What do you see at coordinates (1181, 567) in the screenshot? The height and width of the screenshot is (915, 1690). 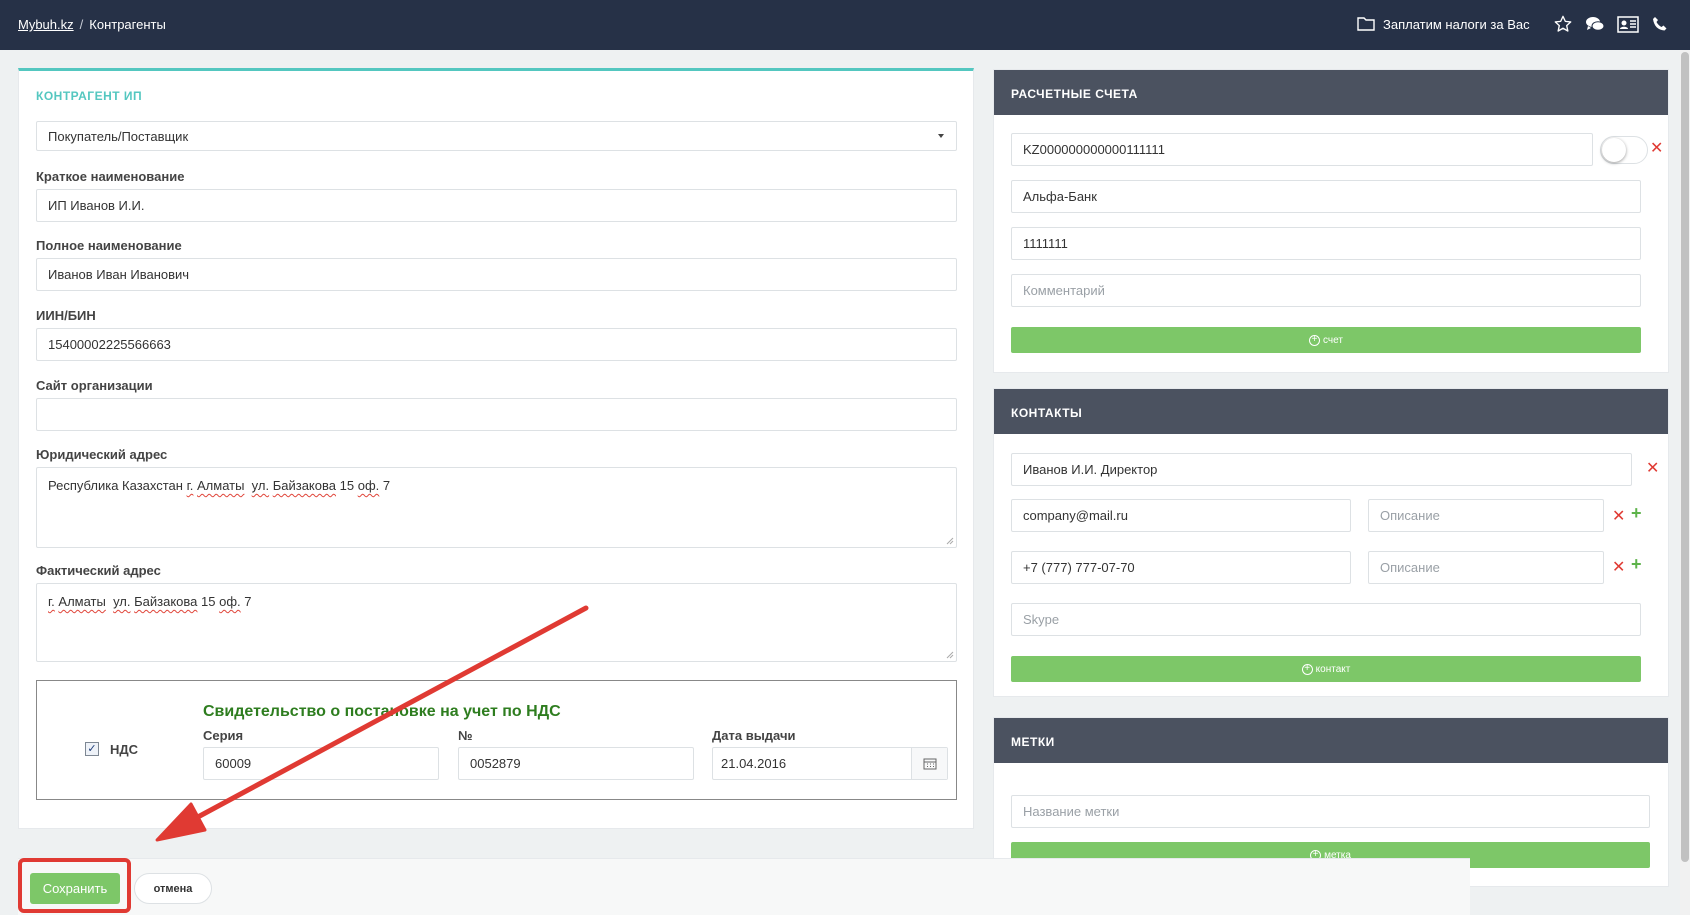 I see `phone-input: +7 (777) 777-07-70` at bounding box center [1181, 567].